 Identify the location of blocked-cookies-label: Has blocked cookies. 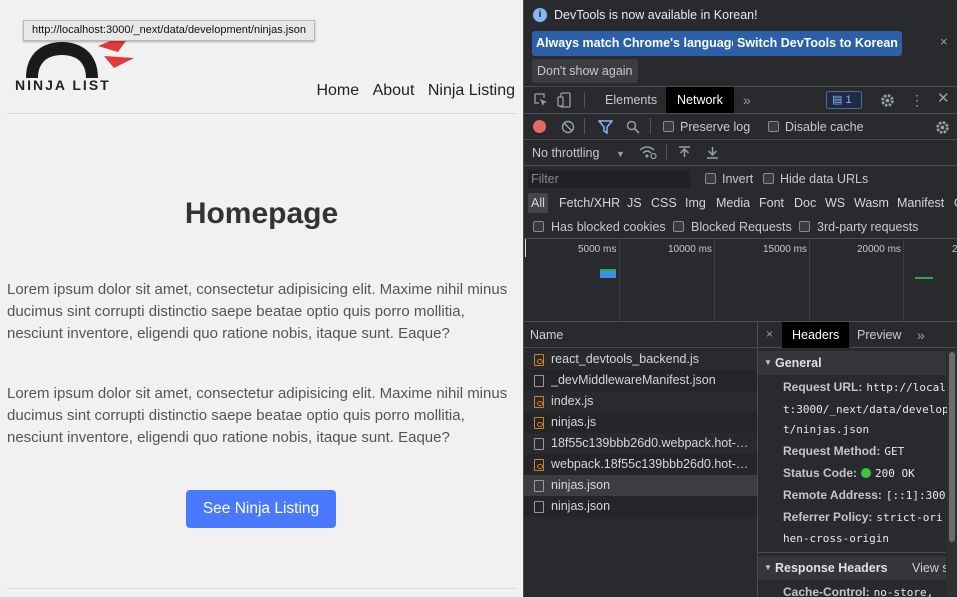
(608, 227).